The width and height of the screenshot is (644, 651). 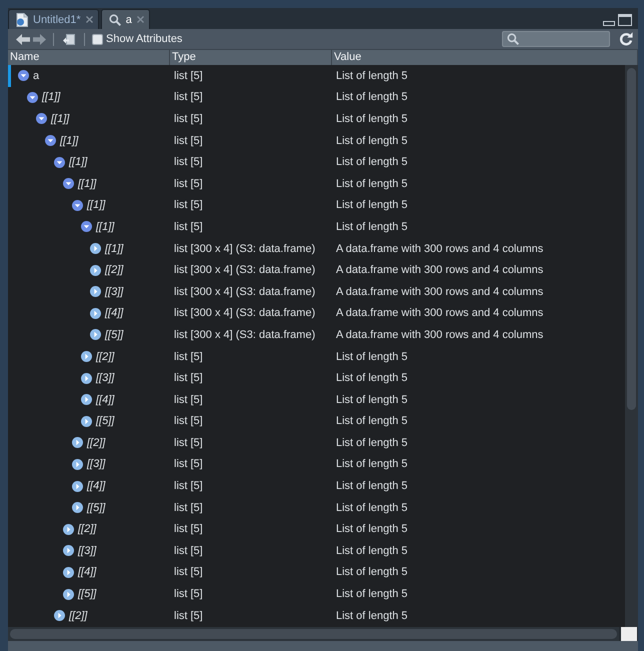 I want to click on tree-row: [[4]] list [300 x 4] (S3: data.frame) A data.frame with 300 rows and 4 columns, so click(x=316, y=313).